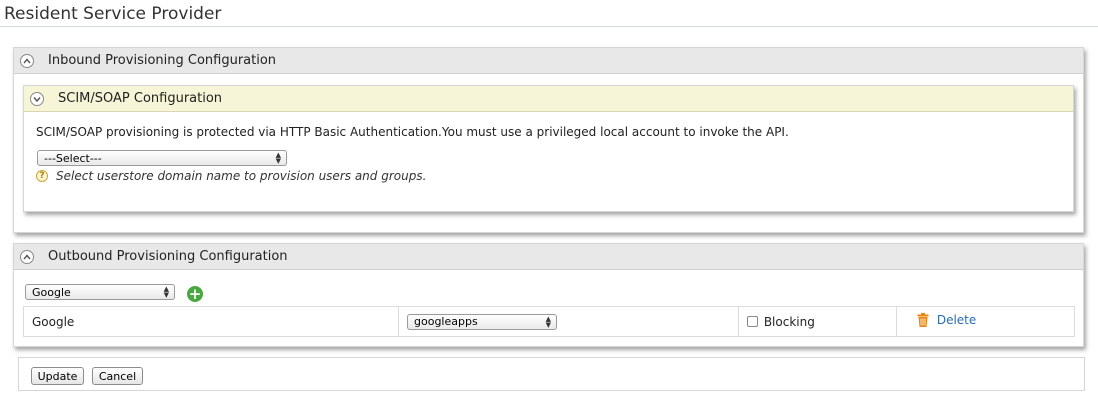  What do you see at coordinates (195, 294) in the screenshot?
I see `add-icon: +` at bounding box center [195, 294].